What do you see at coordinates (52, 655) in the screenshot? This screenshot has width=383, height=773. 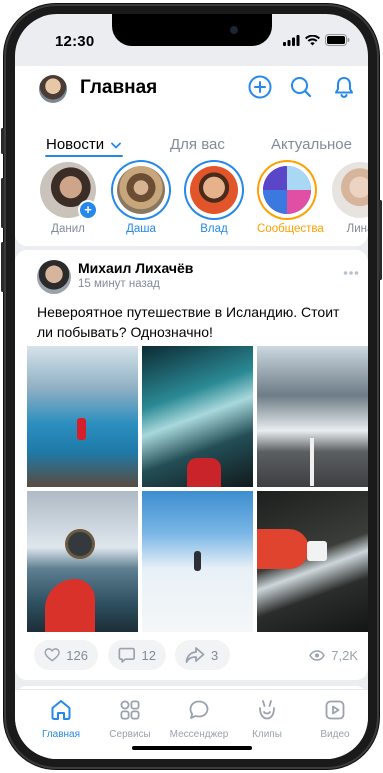 I see `heart-icon` at bounding box center [52, 655].